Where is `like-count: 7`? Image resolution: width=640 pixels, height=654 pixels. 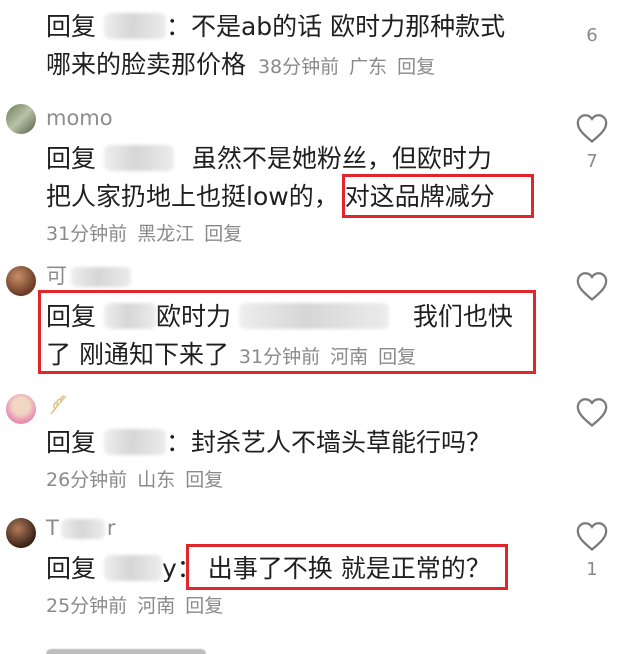 like-count: 7 is located at coordinates (592, 161).